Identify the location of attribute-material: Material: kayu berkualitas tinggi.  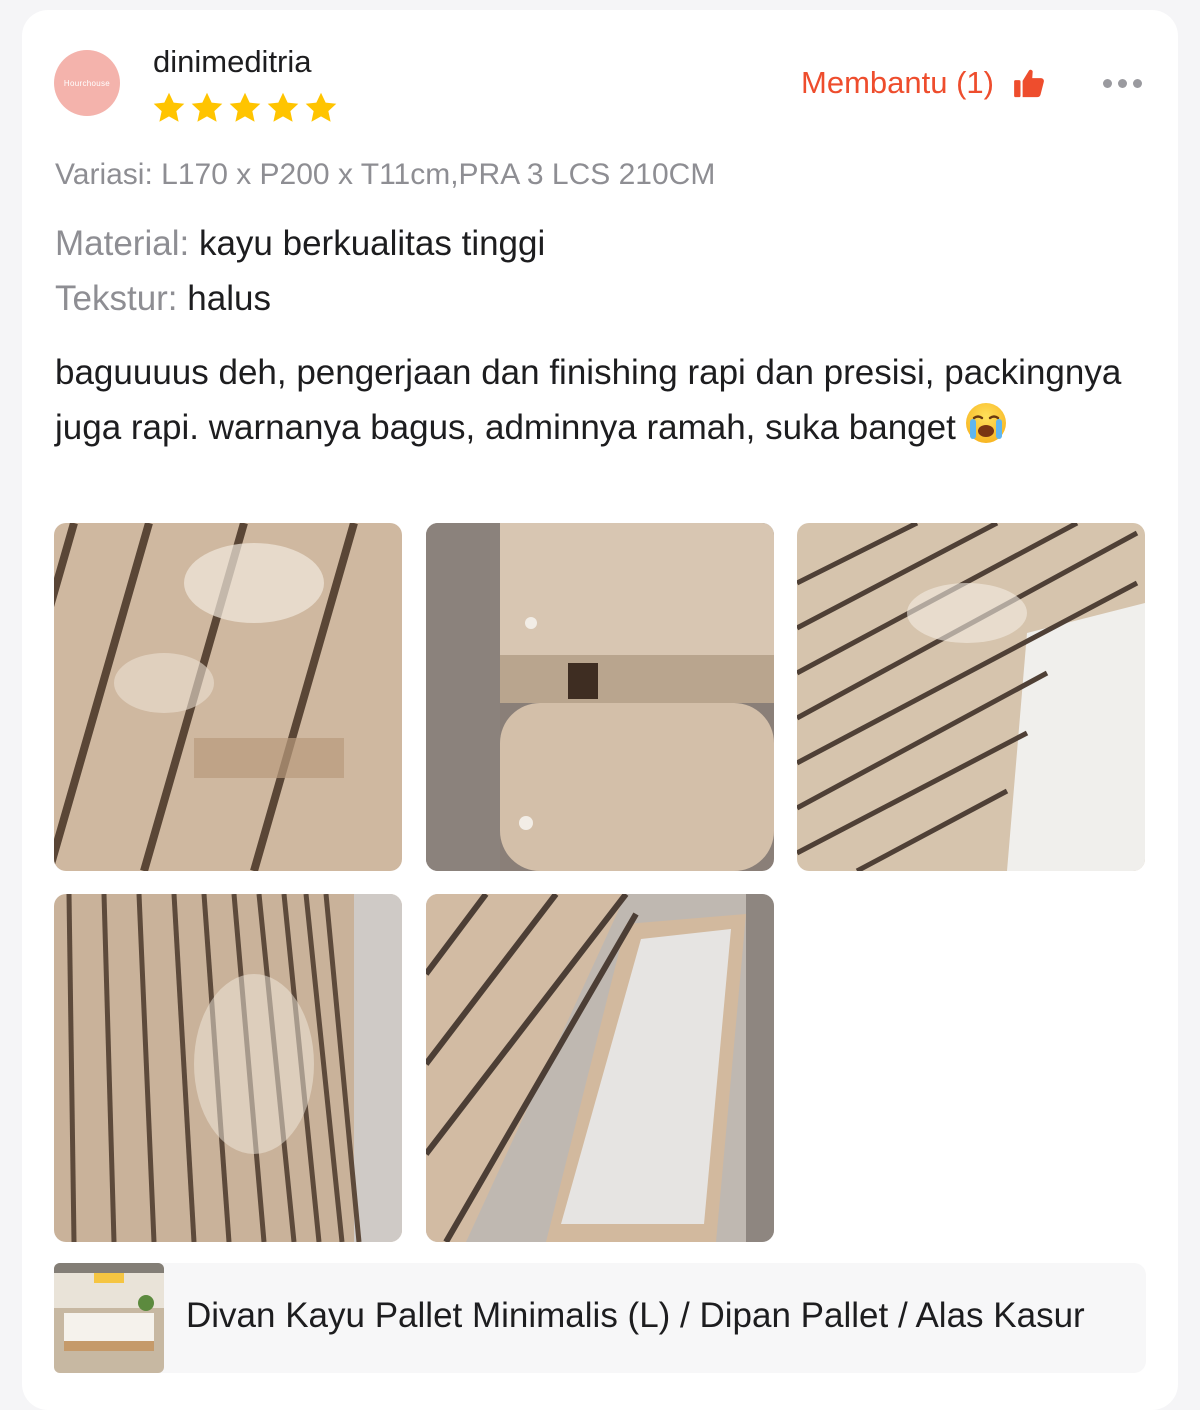
(300, 244).